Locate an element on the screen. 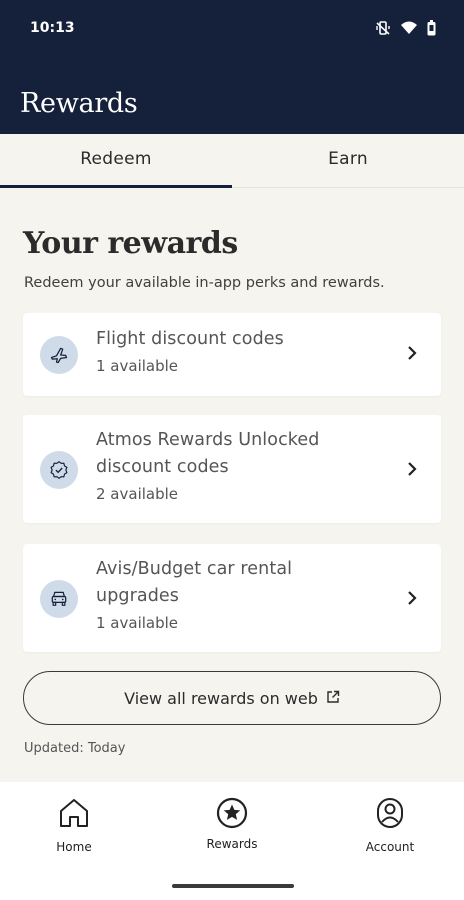  bottom-nav: Home Rewards Account is located at coordinates (232, 841).